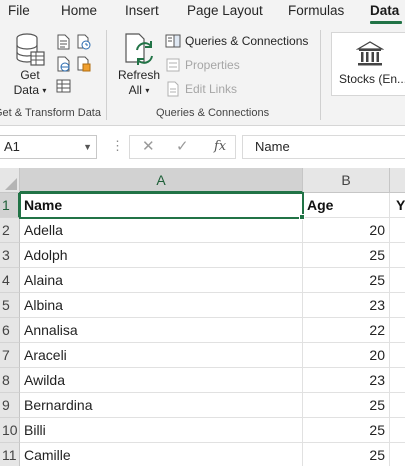  Describe the element at coordinates (10, 305) in the screenshot. I see `row-header: 5` at that location.